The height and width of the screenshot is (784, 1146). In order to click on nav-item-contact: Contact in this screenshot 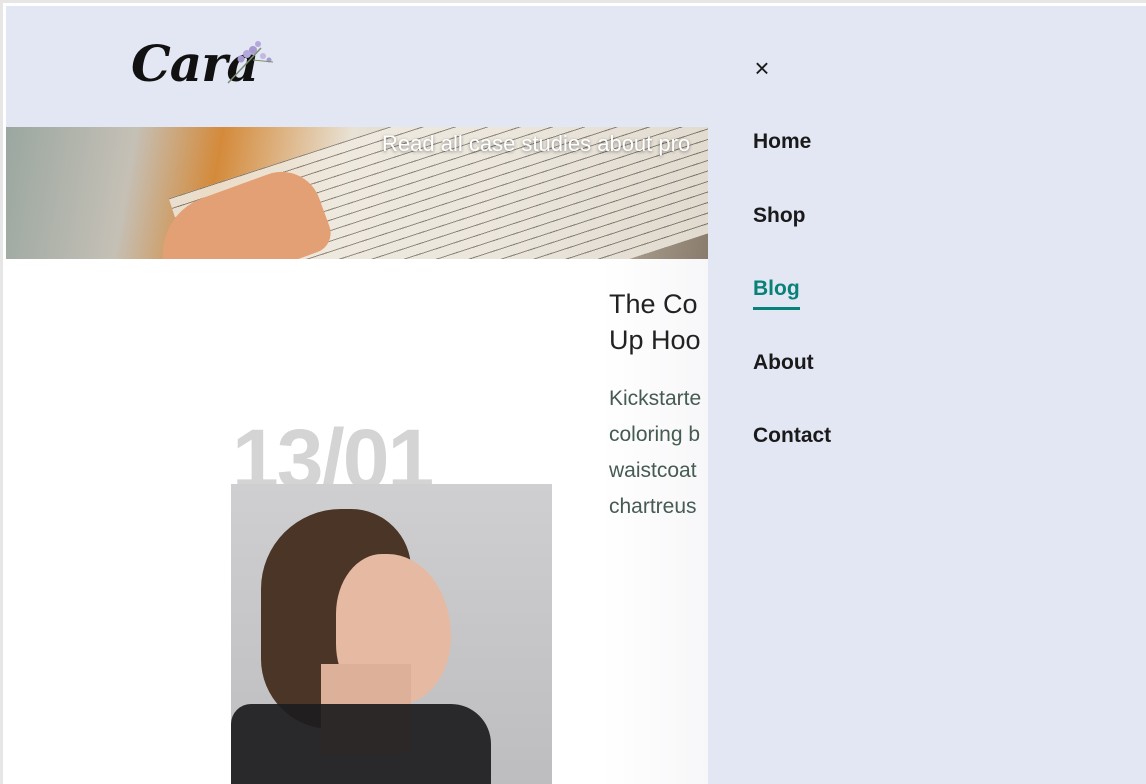, I will do `click(792, 461)`.